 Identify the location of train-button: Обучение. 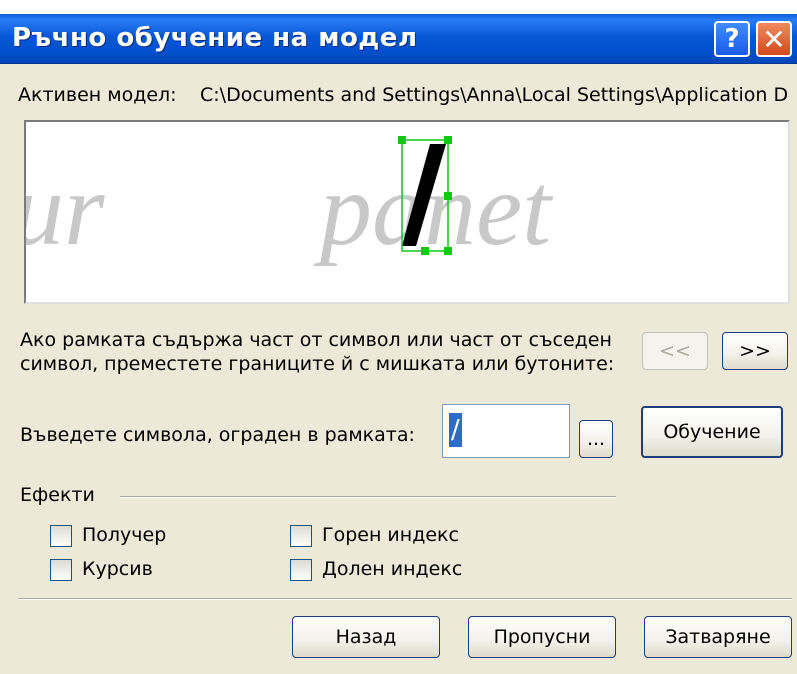
(712, 432).